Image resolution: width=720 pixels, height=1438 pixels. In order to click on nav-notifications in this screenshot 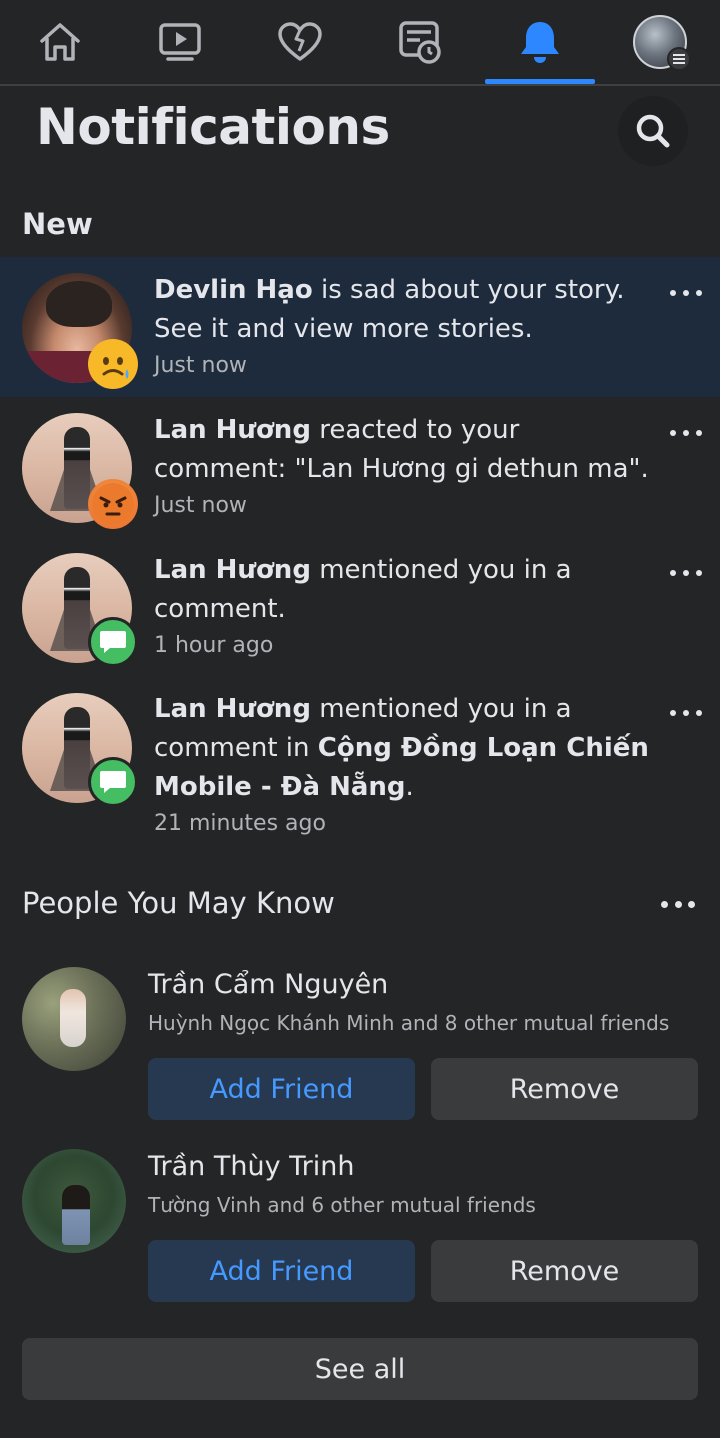, I will do `click(540, 42)`.